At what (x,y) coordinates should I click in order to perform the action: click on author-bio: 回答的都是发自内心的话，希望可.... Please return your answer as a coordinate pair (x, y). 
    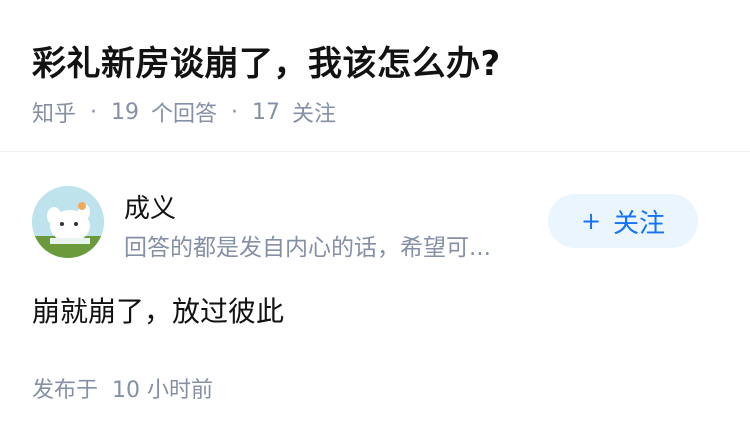
    Looking at the image, I should click on (307, 248).